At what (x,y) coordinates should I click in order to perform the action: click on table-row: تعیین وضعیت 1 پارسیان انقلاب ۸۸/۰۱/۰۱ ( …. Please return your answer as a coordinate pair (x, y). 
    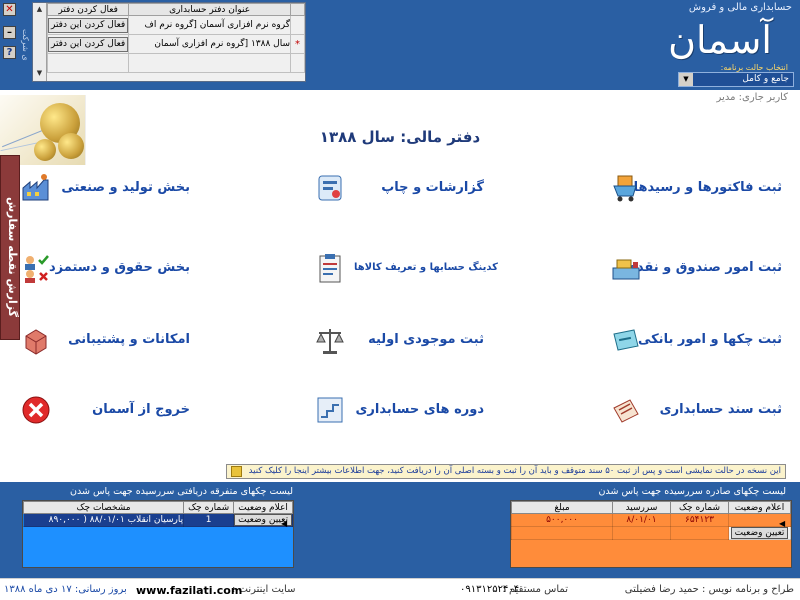
    Looking at the image, I should click on (158, 520).